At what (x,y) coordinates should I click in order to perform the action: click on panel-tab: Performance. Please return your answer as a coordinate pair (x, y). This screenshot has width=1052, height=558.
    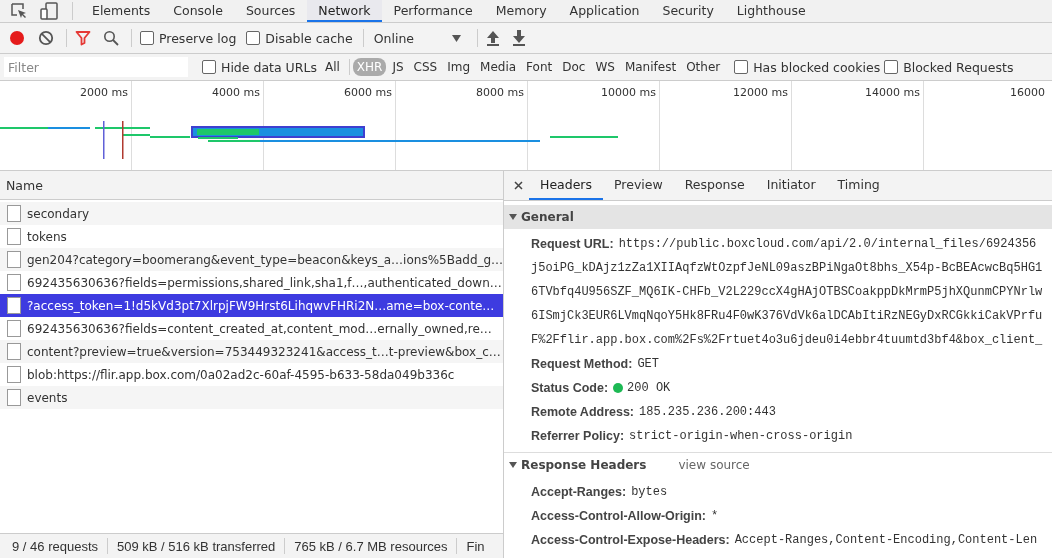
    Looking at the image, I should click on (433, 11).